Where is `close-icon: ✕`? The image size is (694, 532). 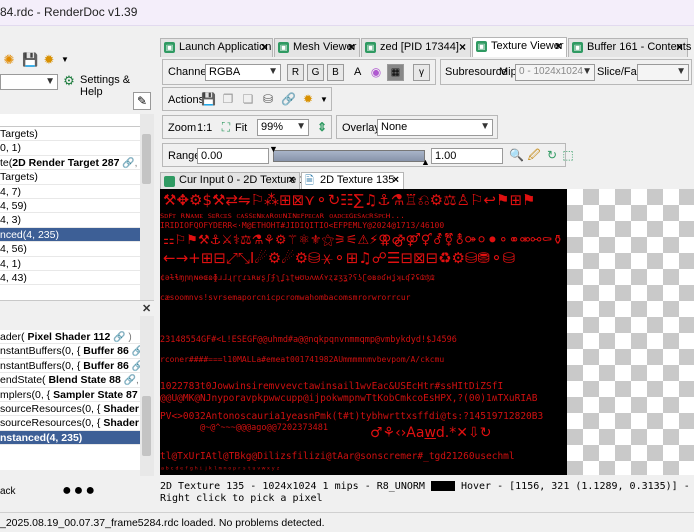 close-icon: ✕ is located at coordinates (146, 308).